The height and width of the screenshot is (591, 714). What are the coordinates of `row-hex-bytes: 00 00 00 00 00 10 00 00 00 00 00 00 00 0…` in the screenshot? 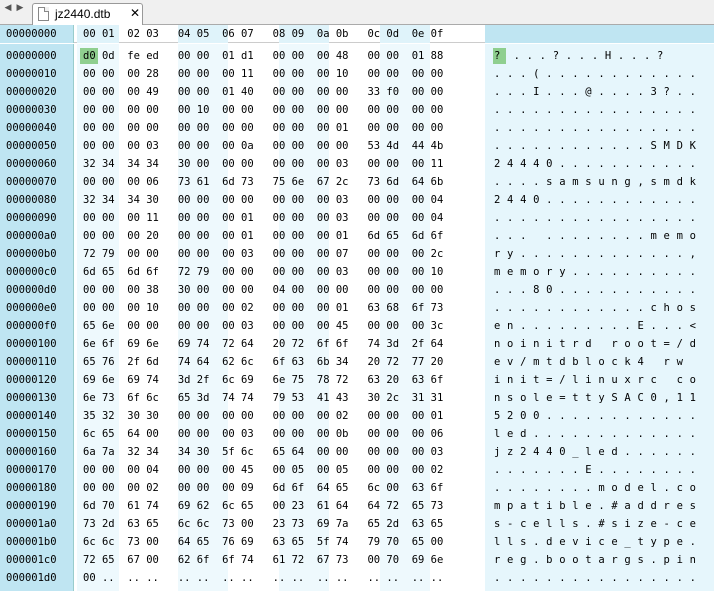 It's located at (263, 110).